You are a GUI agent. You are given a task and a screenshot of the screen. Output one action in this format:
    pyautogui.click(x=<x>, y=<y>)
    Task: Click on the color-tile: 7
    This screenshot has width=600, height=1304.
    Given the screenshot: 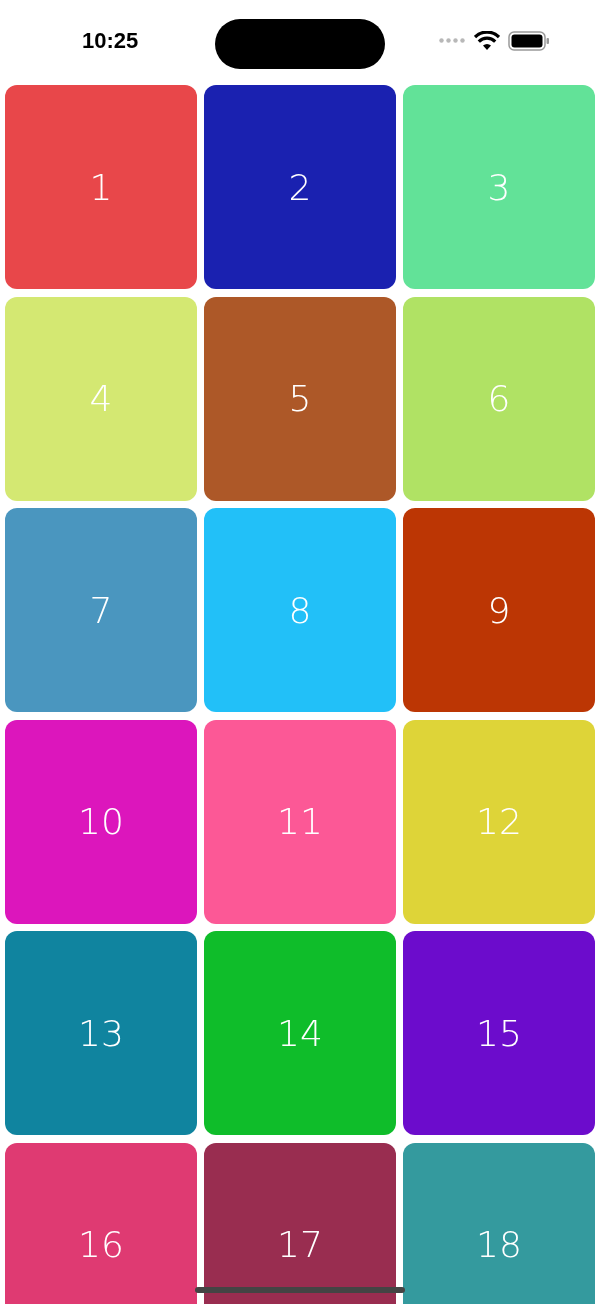 What is the action you would take?
    pyautogui.click(x=101, y=610)
    